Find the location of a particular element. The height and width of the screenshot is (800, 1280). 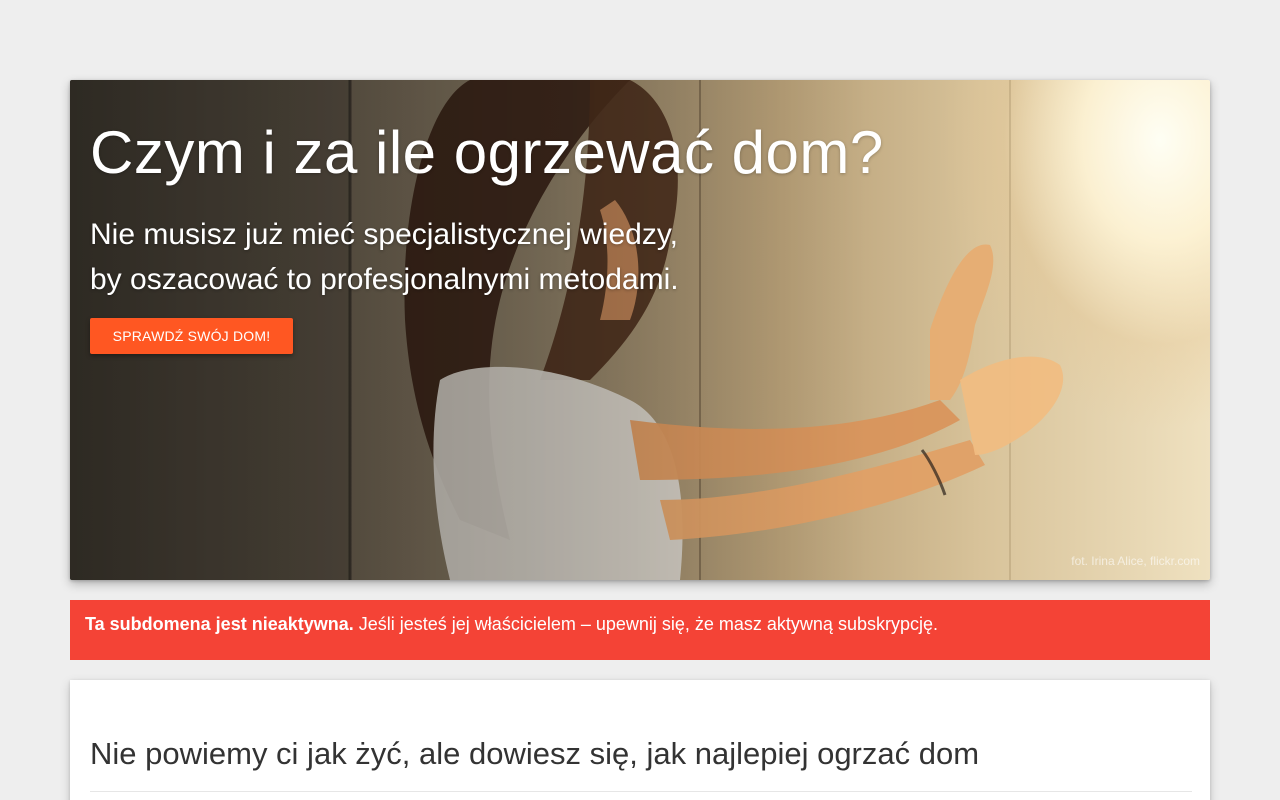

check-your-home-button: SPRAWDŹ SWÓJ DOM! is located at coordinates (191, 336).